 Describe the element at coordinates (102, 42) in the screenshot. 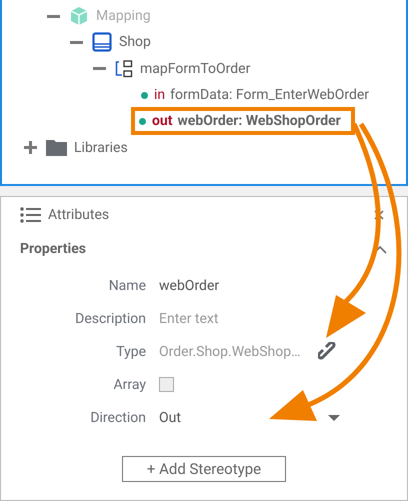

I see `class-icon` at that location.